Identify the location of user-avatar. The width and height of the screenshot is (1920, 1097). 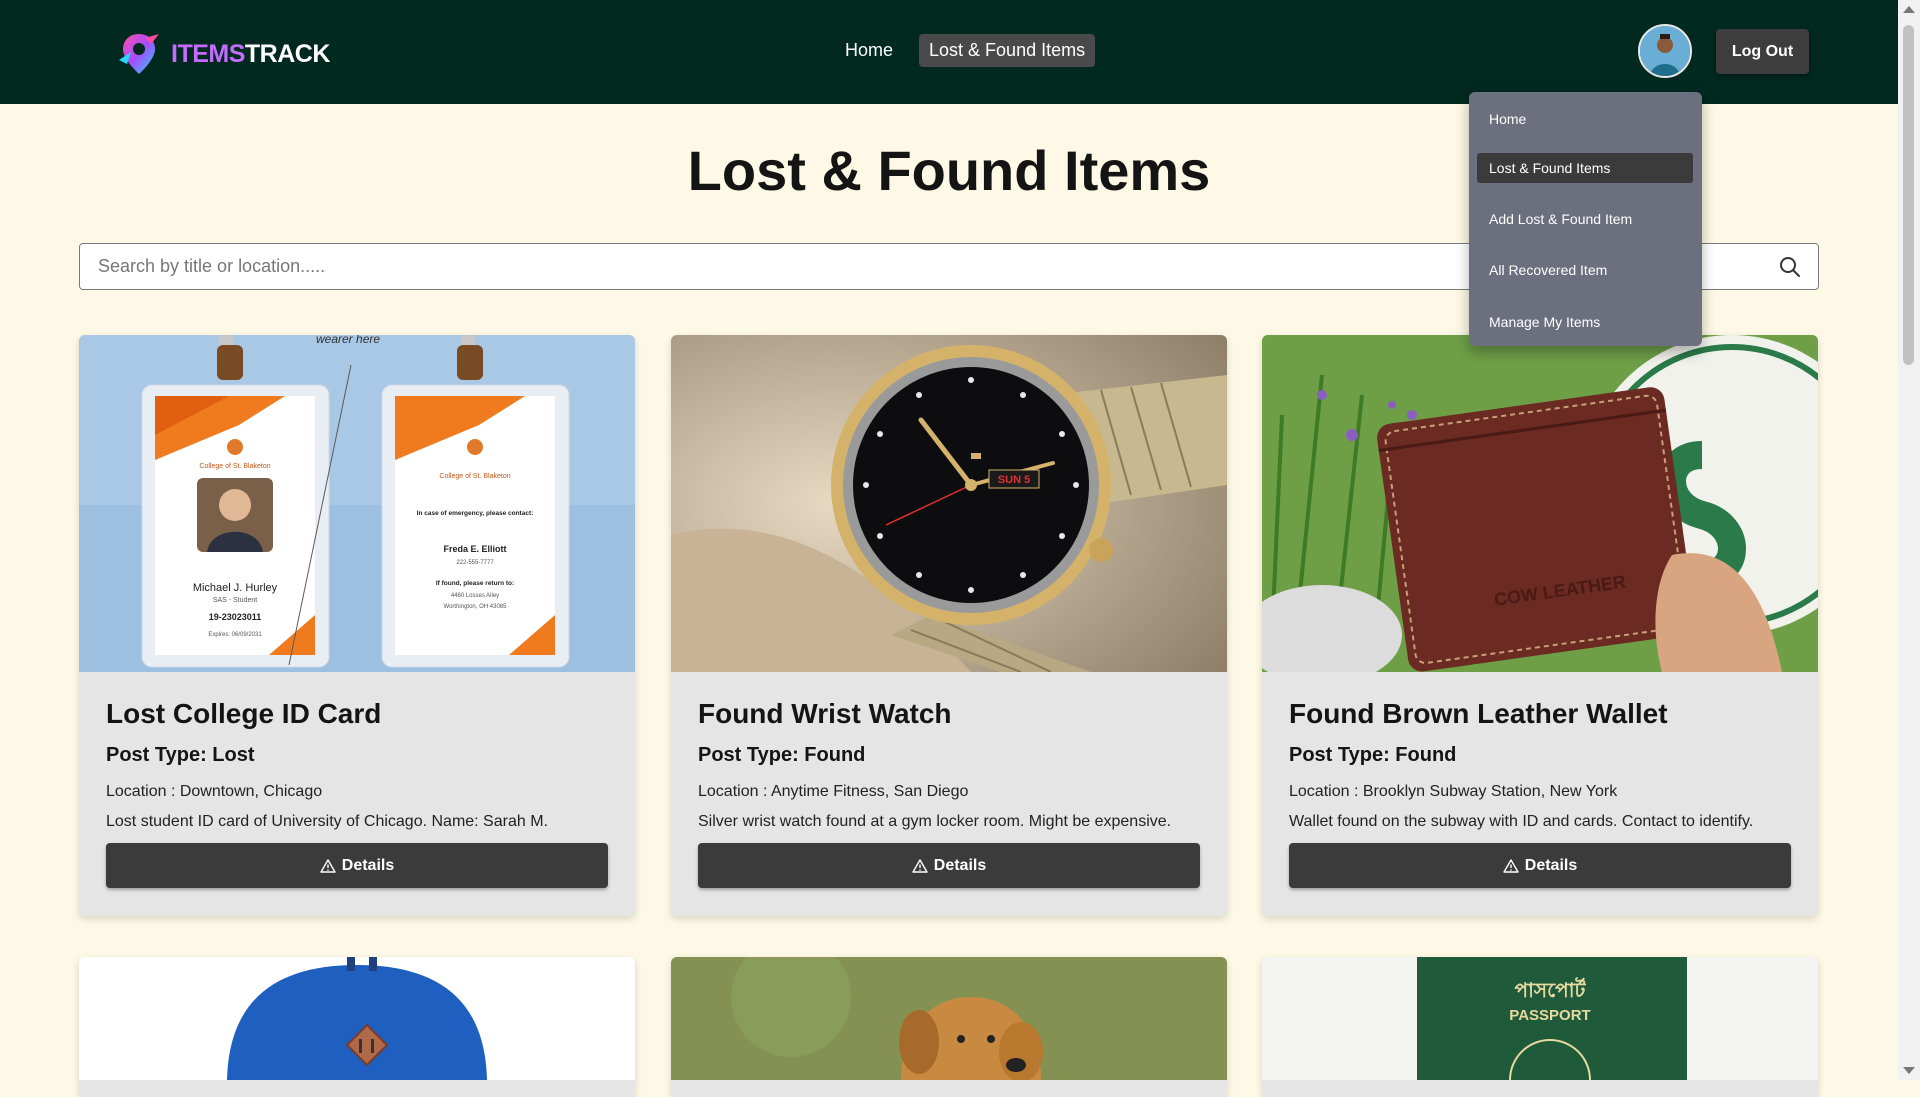
(1665, 51).